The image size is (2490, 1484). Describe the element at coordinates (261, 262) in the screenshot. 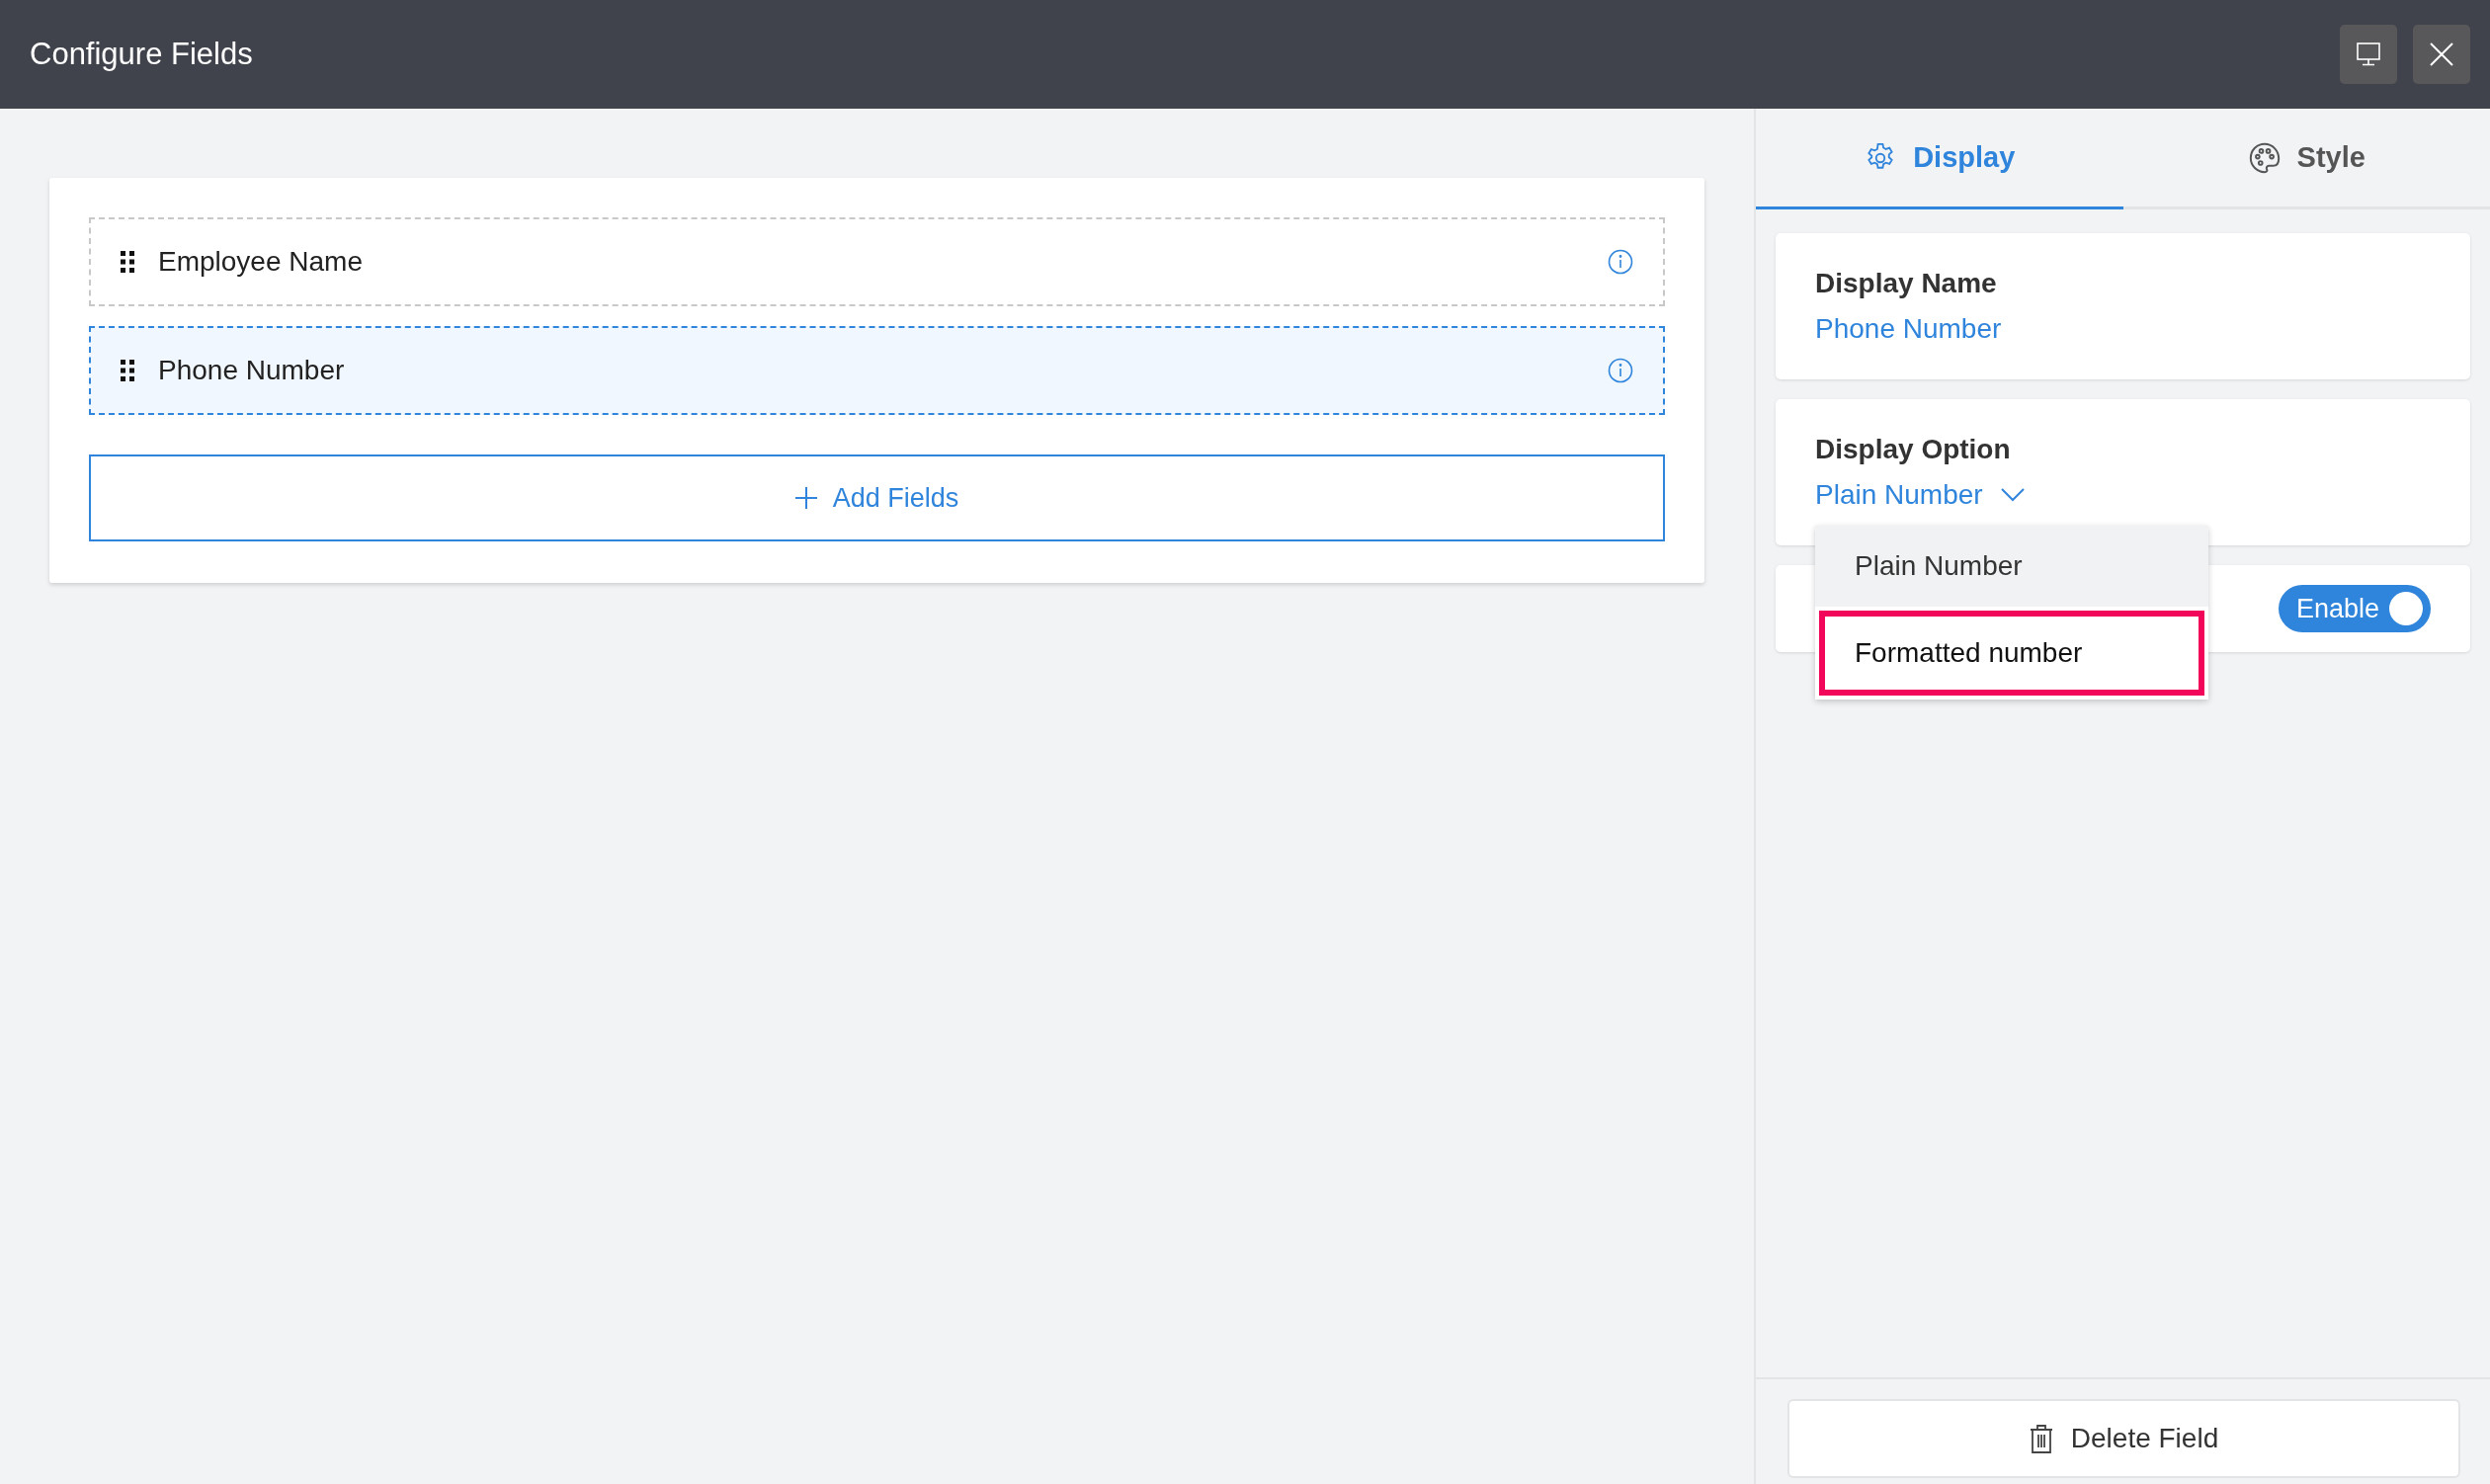

I see `field-label: Employee Name` at that location.